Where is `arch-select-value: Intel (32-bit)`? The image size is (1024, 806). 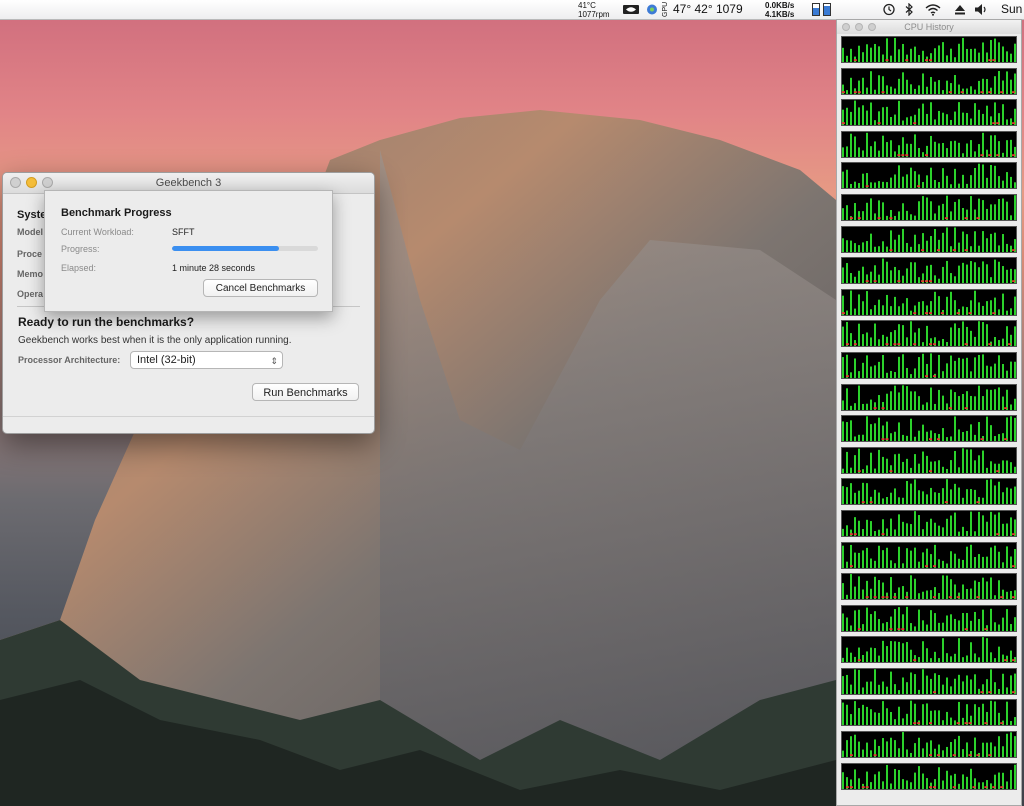 arch-select-value: Intel (32-bit) is located at coordinates (166, 360).